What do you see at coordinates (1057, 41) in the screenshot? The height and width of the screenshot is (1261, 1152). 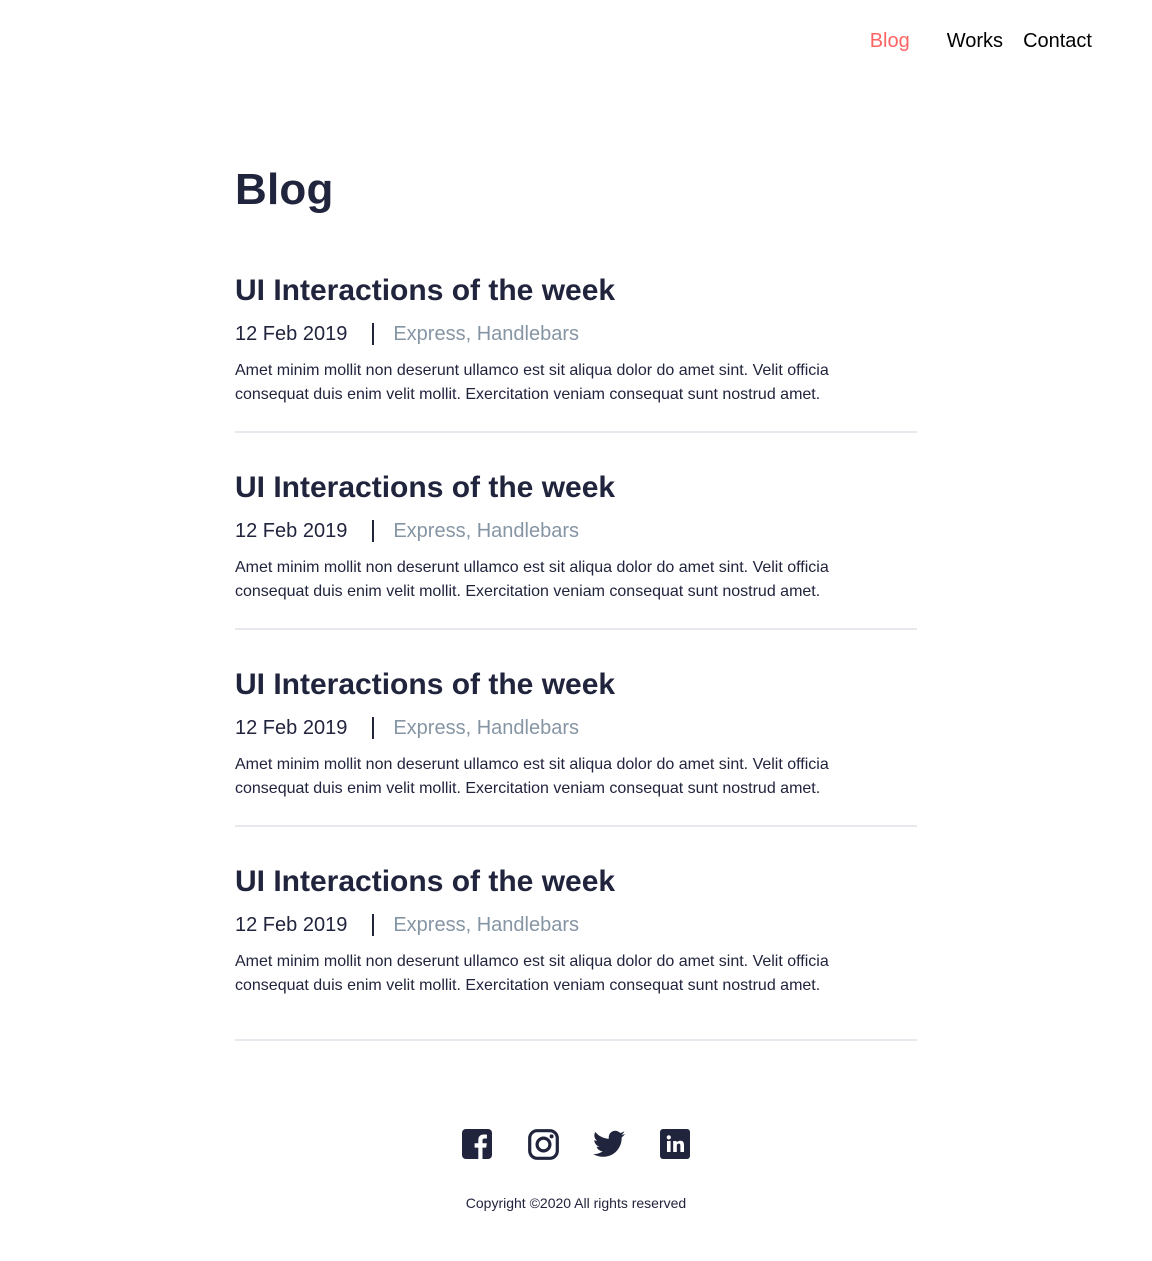 I see `nav-item-contact: Contact` at bounding box center [1057, 41].